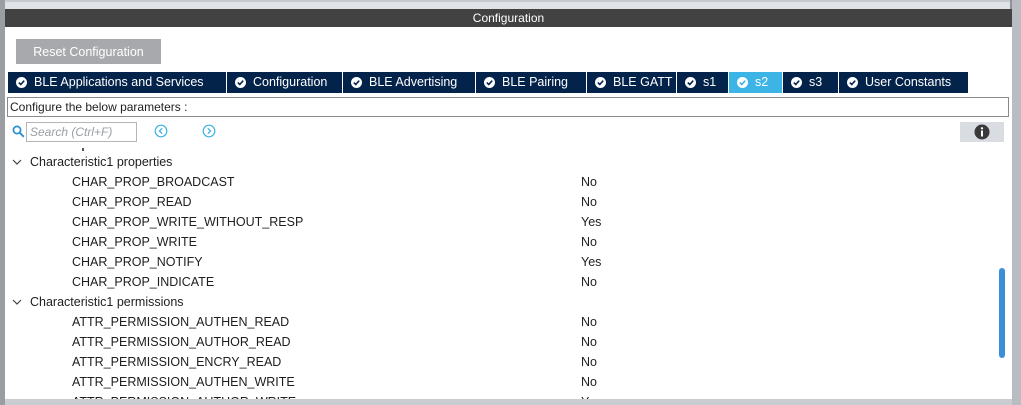  I want to click on tree-group: Characteristic1 permissions, so click(501, 302).